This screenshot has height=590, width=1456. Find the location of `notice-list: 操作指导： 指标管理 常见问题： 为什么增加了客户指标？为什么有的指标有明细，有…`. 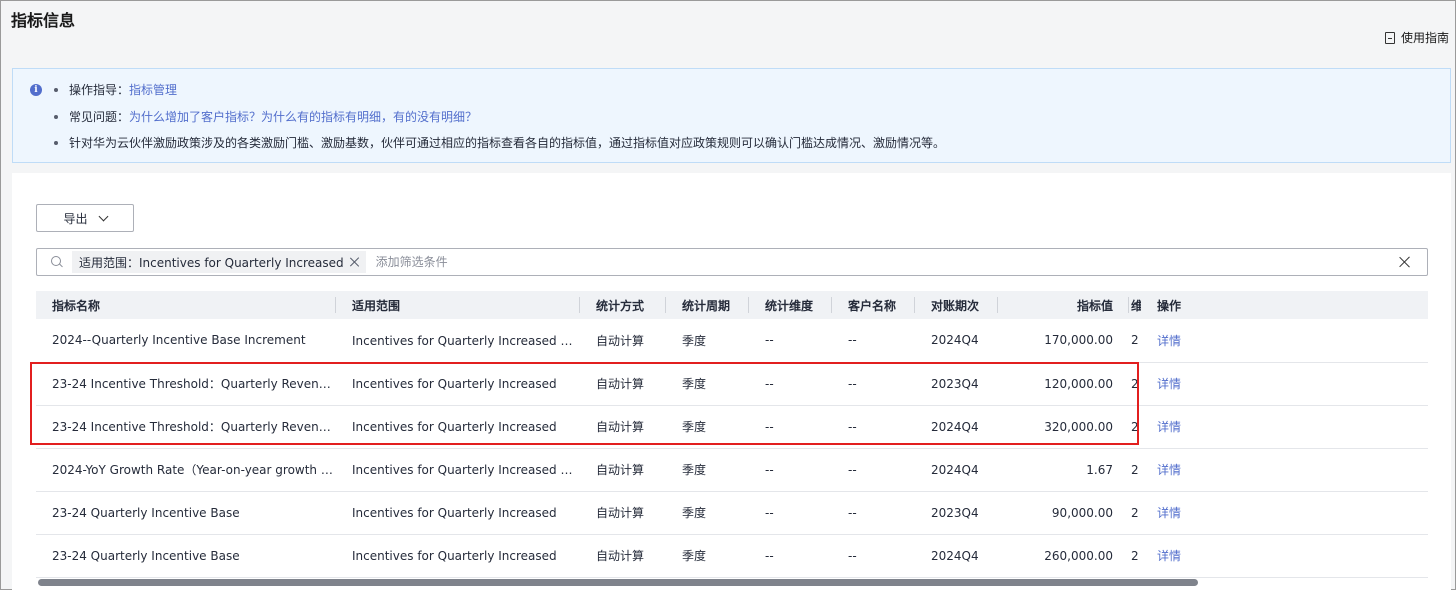

notice-list: 操作指导： 指标管理 常见问题： 为什么增加了客户指标？为什么有的指标有明细，有… is located at coordinates (499, 121).